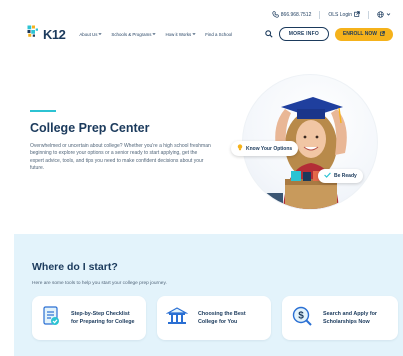 The height and width of the screenshot is (356, 403). I want to click on nav-item-schools-programs: Schools & Programs, so click(133, 34).